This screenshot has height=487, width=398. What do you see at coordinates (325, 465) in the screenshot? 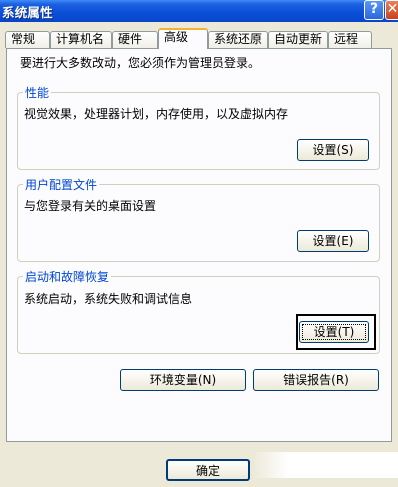
I see `screen-glare` at bounding box center [325, 465].